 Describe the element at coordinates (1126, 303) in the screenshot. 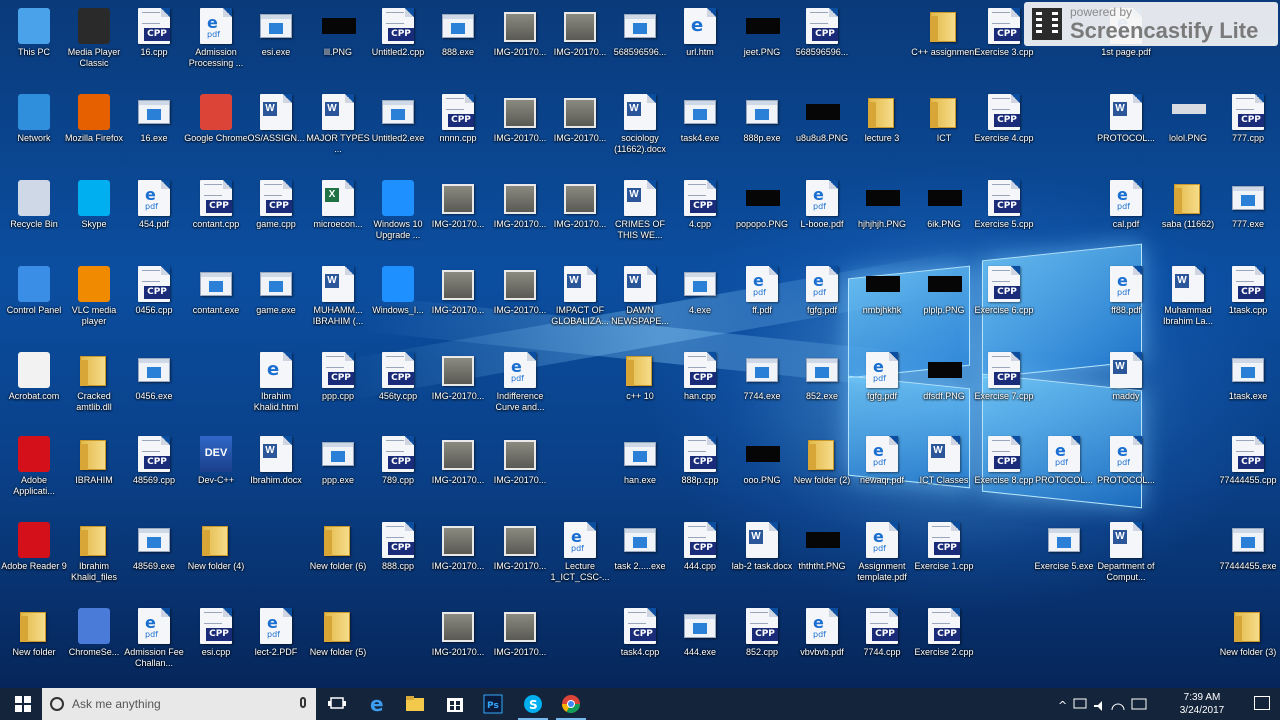

I see `desktop-icon: e pdf ff88.pdf` at that location.